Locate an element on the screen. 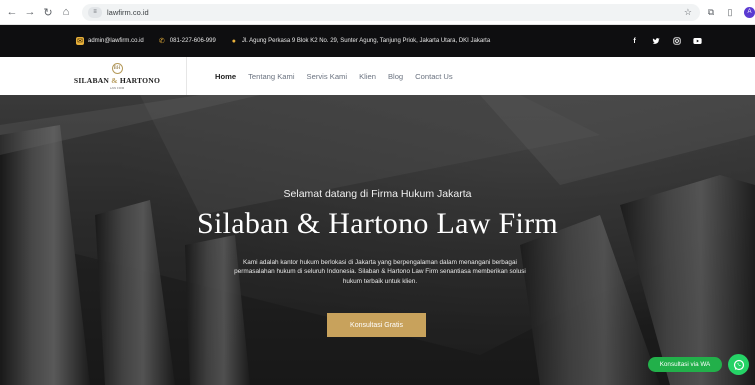  phone-text: 081-227-606-999 is located at coordinates (192, 41).